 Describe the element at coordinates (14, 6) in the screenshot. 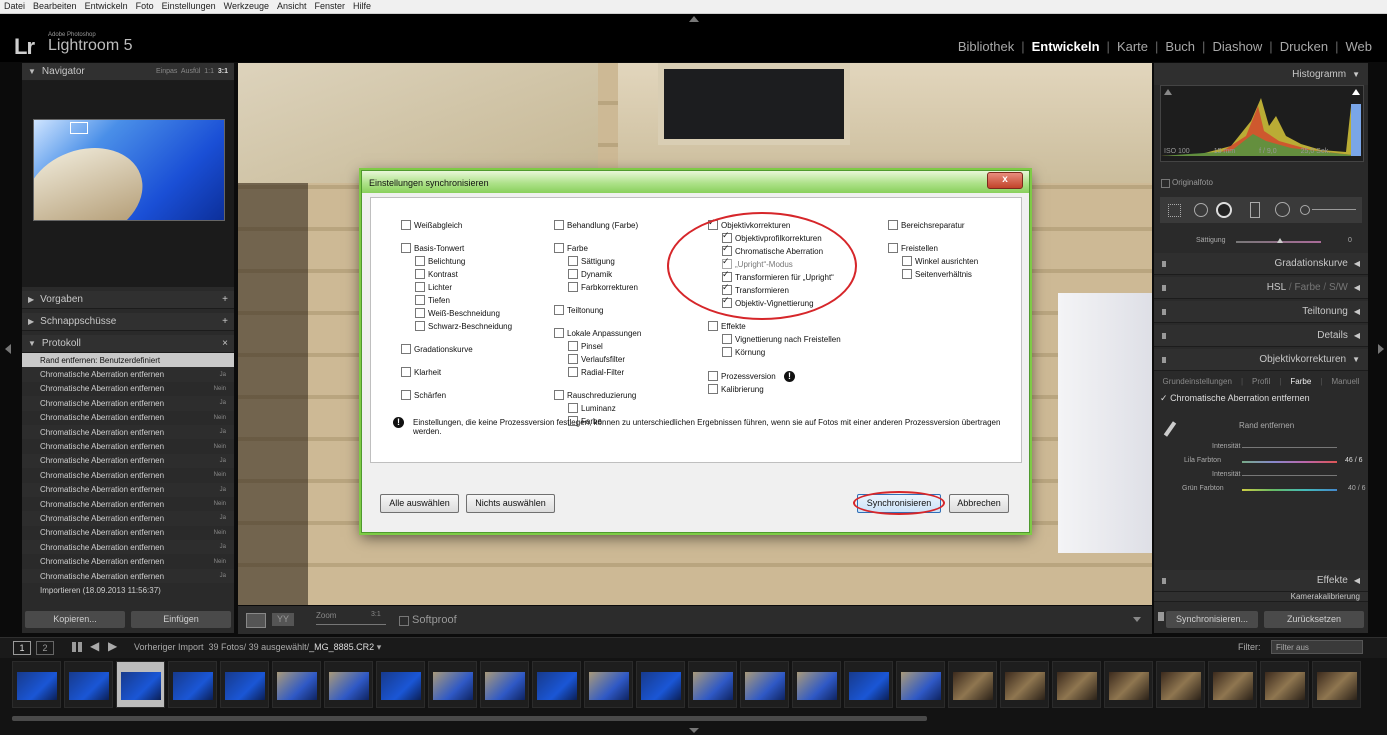

I see `menu-datei: Datei` at that location.